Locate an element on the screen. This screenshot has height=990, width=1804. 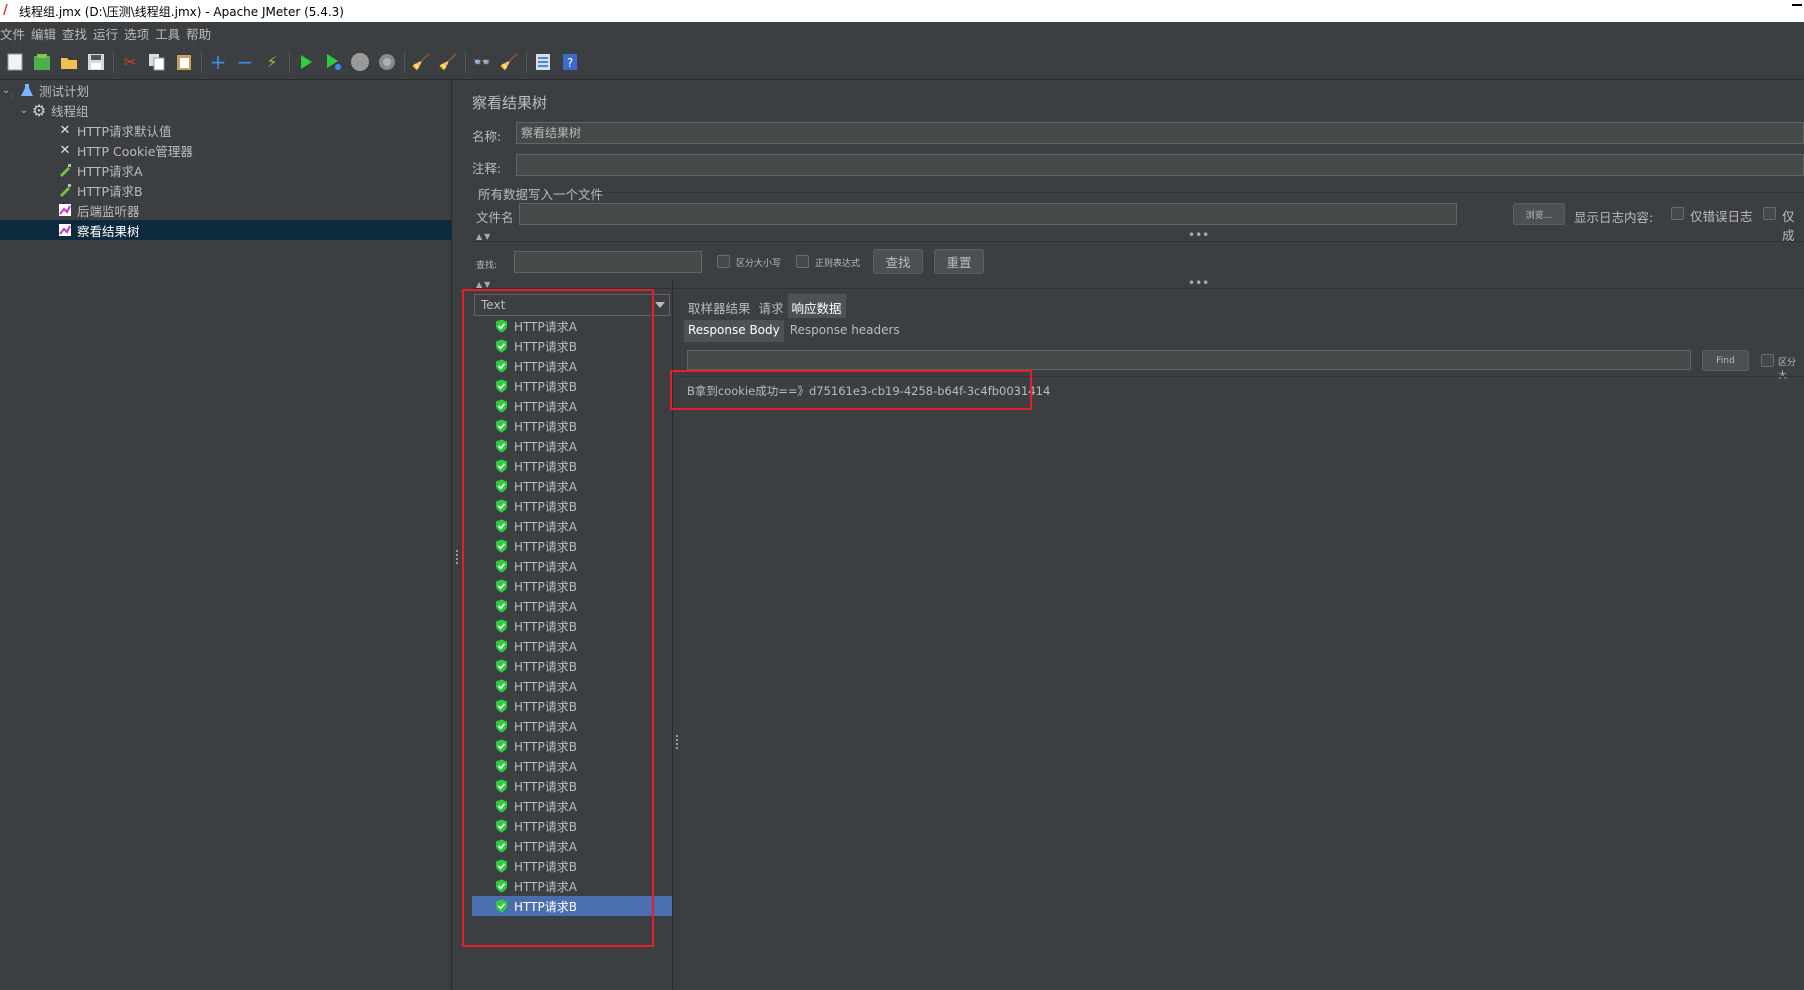
tab-response-headers: Response headers is located at coordinates (845, 331).